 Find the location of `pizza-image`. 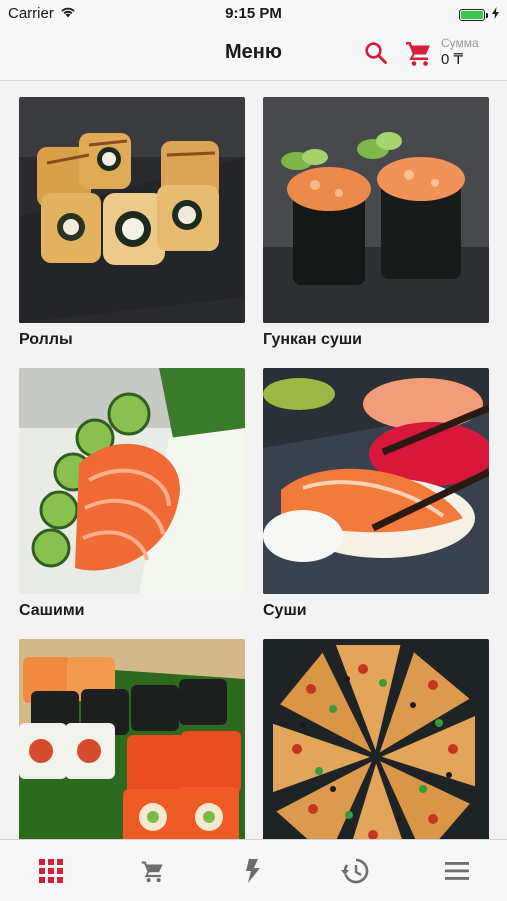

pizza-image is located at coordinates (376, 739).